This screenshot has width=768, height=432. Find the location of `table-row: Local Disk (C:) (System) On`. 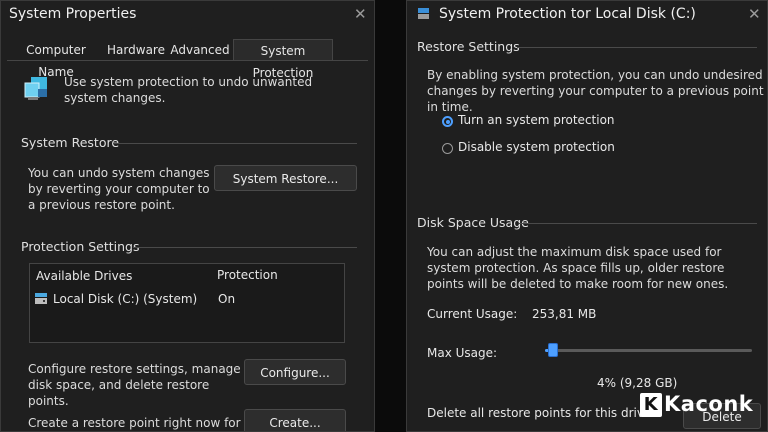

table-row: Local Disk (C:) (System) On is located at coordinates (184, 300).